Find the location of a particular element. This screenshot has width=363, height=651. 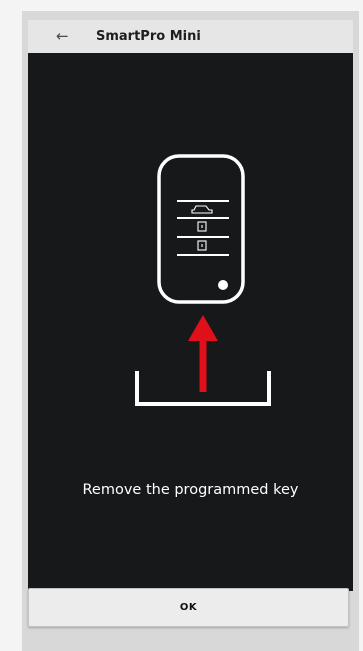

instruction-message: Remove the programmed key is located at coordinates (190, 490).